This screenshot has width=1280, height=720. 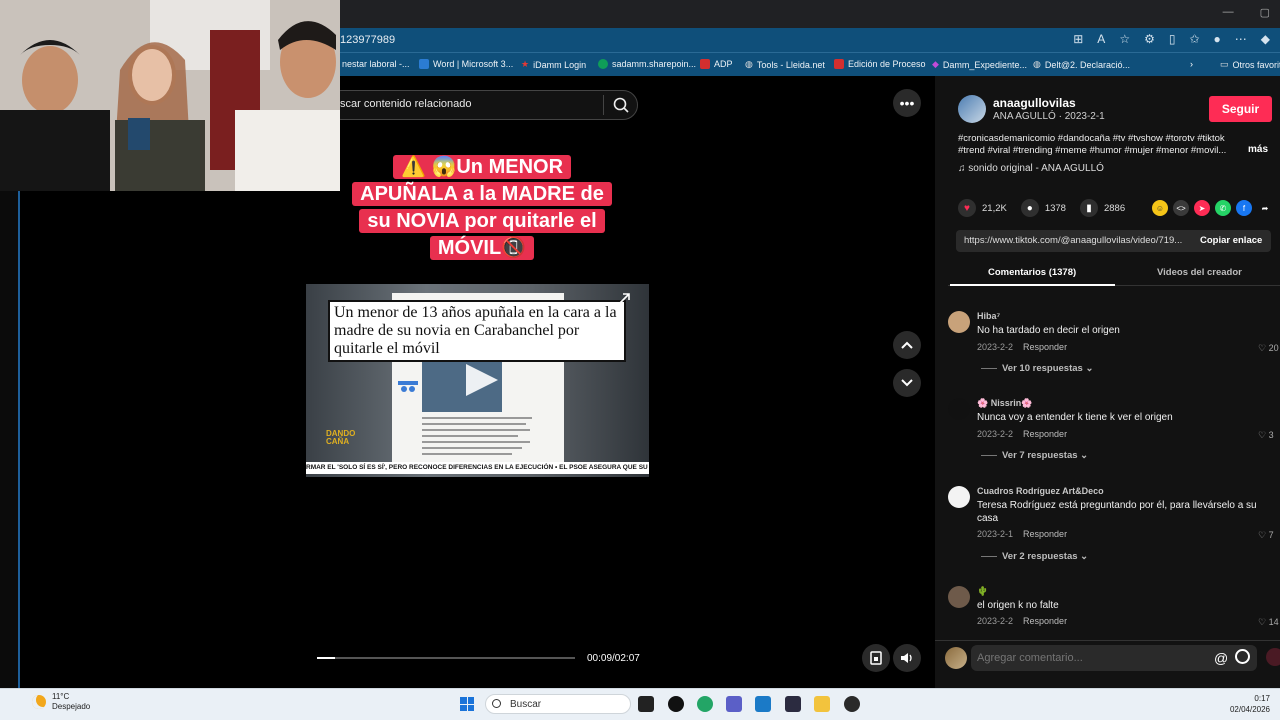 What do you see at coordinates (525, 64) in the screenshot?
I see `star-icon: ★` at bounding box center [525, 64].